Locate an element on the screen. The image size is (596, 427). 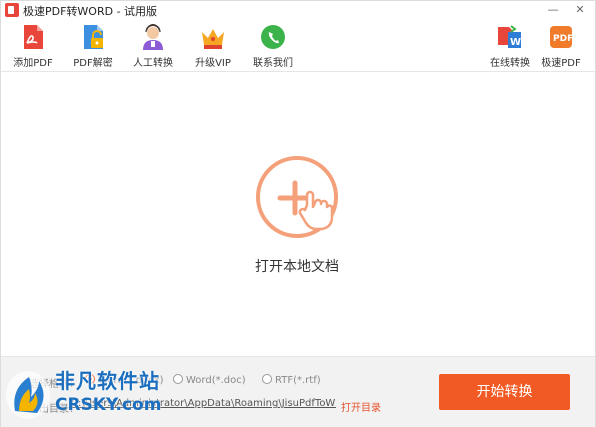
format-doc-radio: Word(*.doc) is located at coordinates (209, 380).